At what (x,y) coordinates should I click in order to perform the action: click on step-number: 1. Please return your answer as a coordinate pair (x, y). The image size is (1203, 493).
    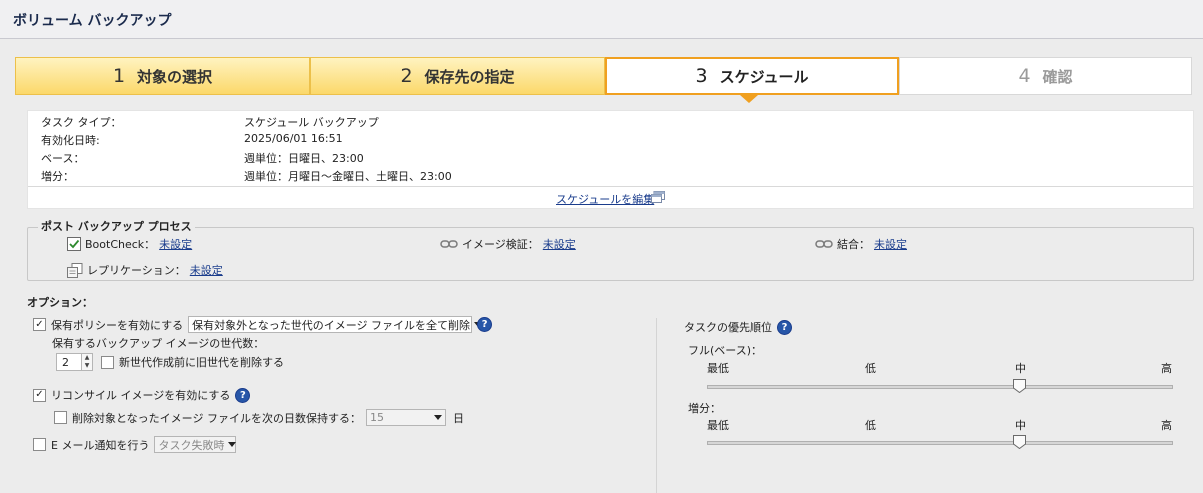
    Looking at the image, I should click on (119, 76).